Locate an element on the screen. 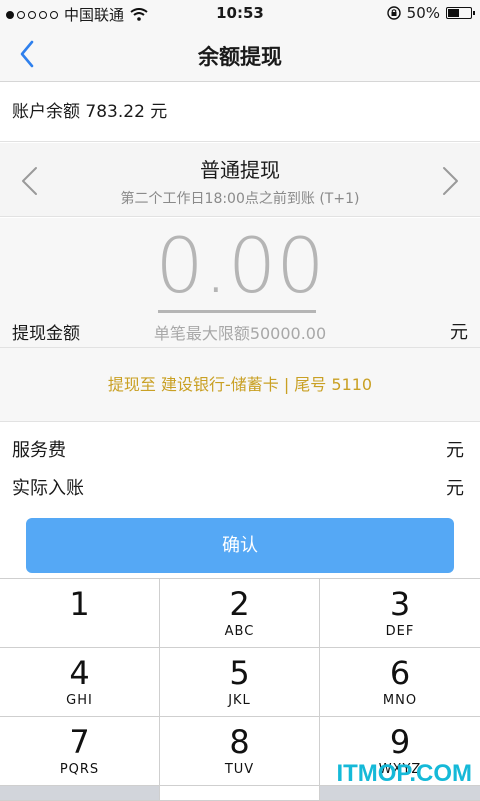 The image size is (480, 801). navigation-bar: 余额提现 is located at coordinates (240, 55).